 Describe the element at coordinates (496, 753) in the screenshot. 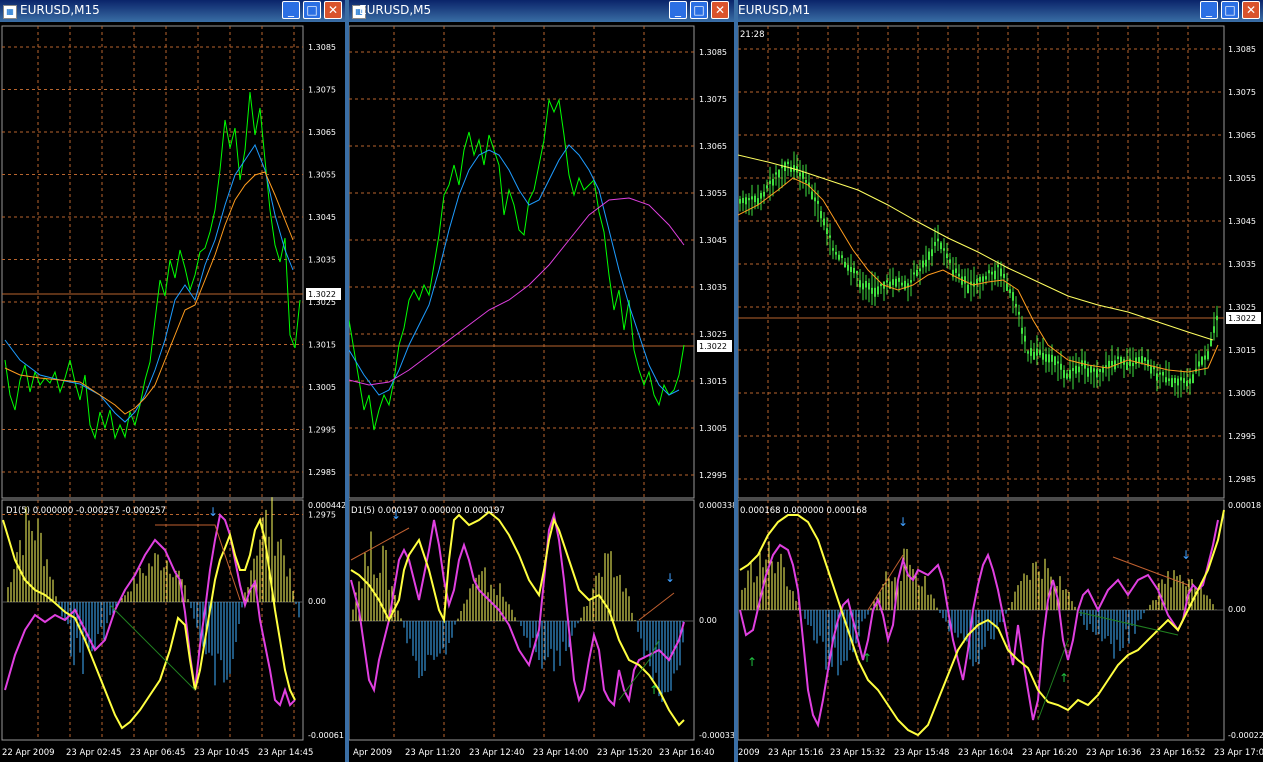

I see `time-axis-label: 23 Apr 12:40` at that location.